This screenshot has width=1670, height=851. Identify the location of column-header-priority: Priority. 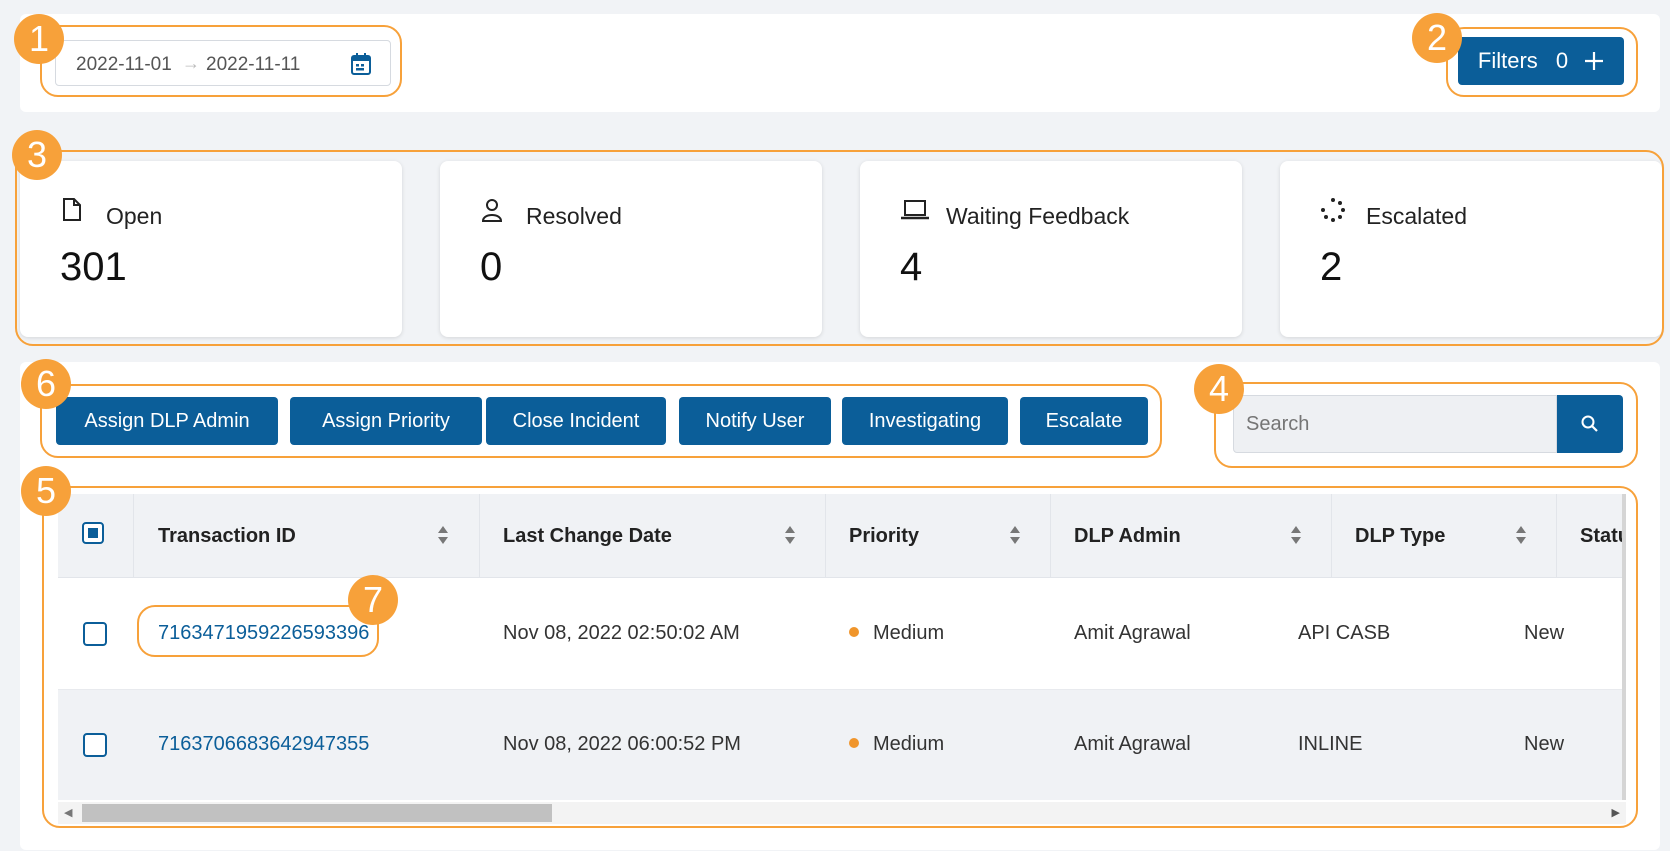
(884, 536).